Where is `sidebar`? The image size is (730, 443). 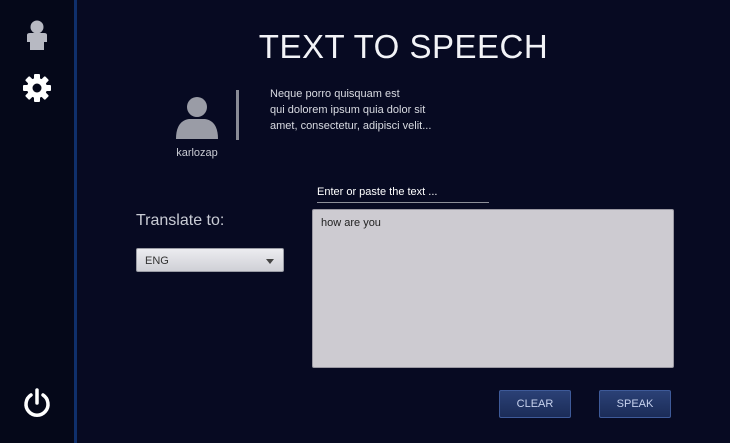 sidebar is located at coordinates (38, 221).